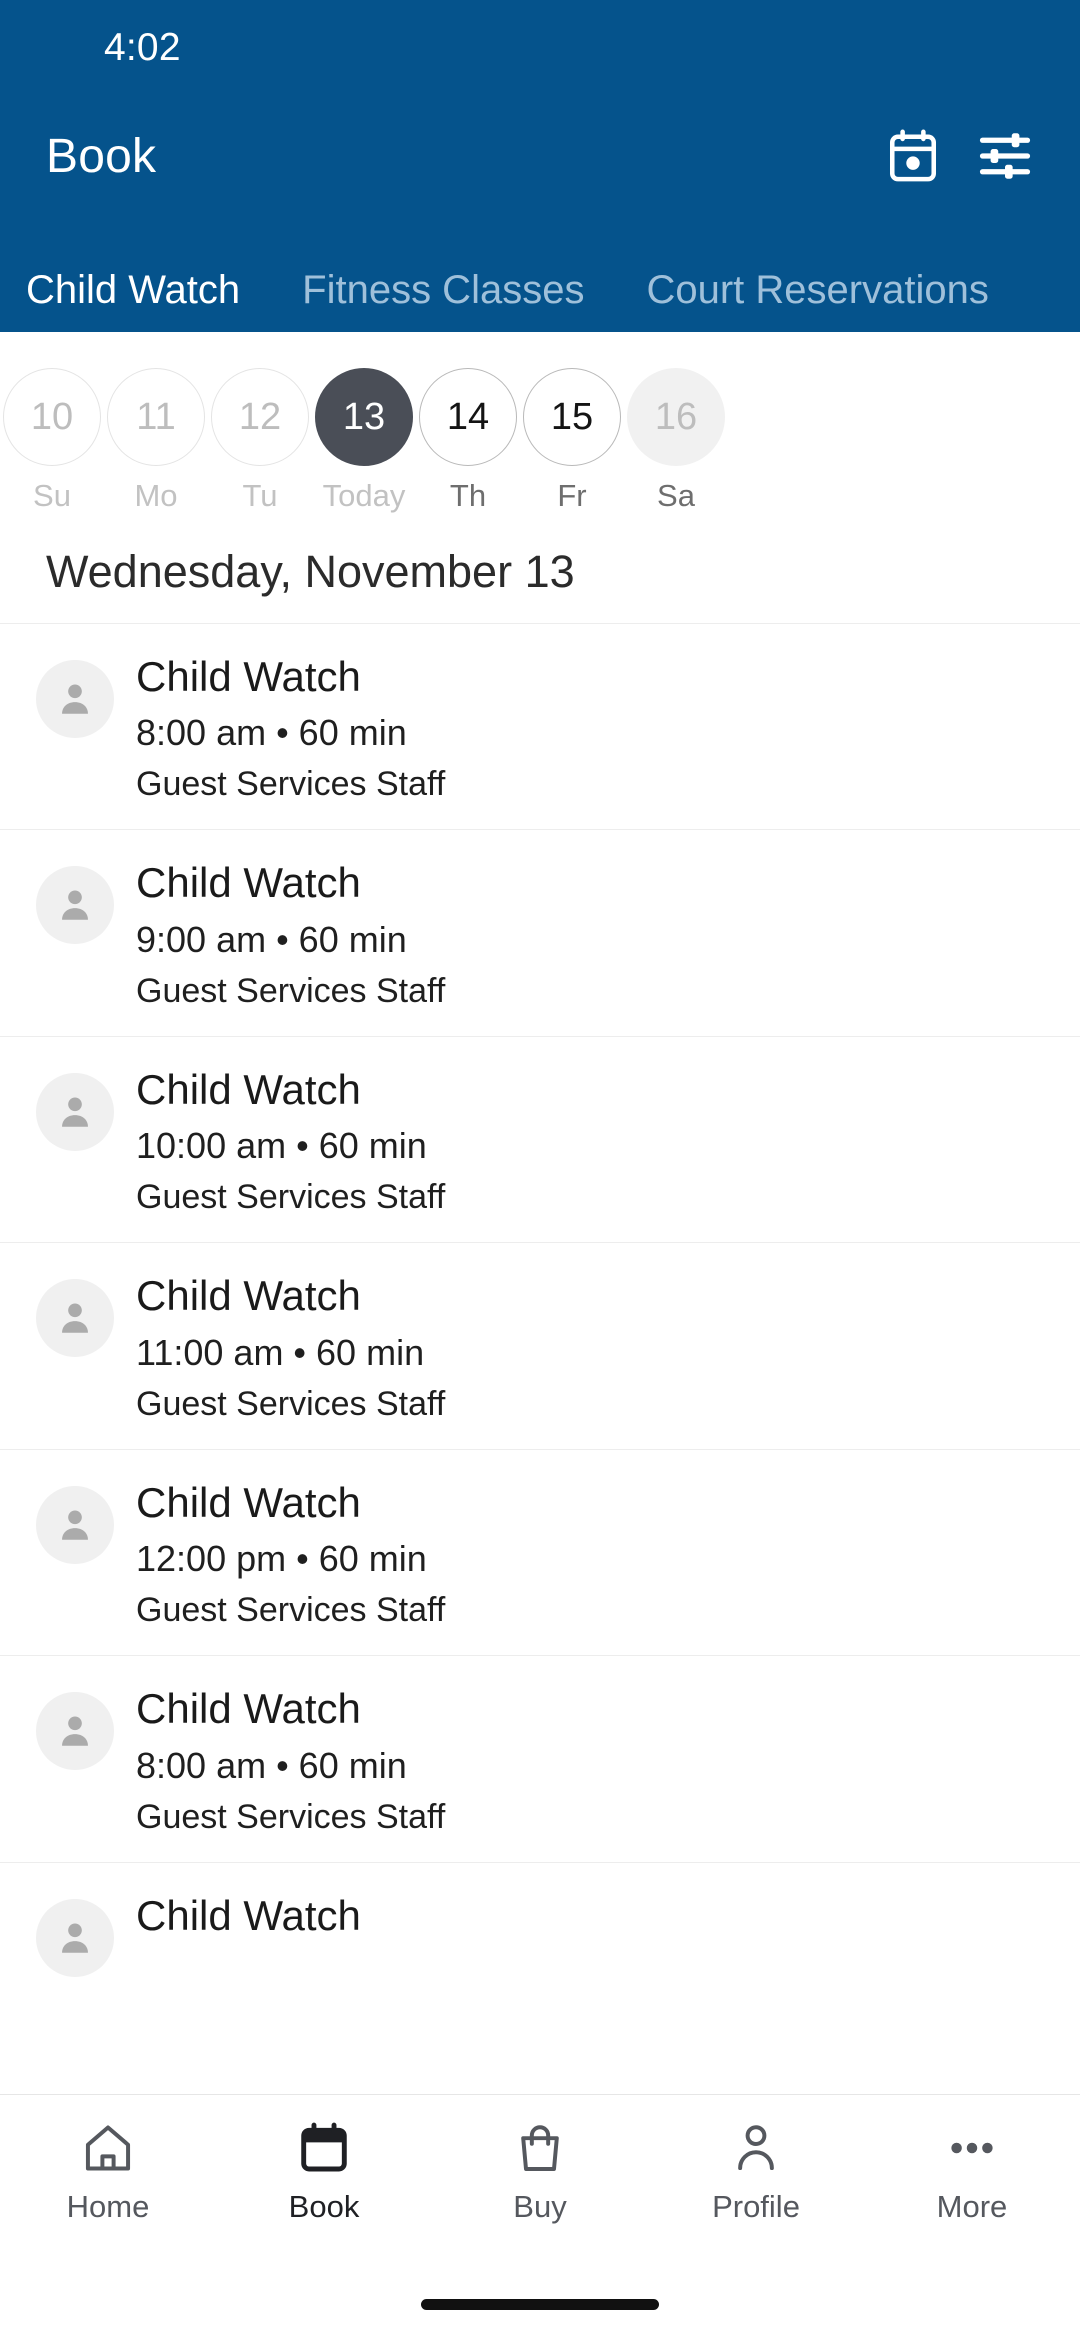 This screenshot has width=1080, height=2340. What do you see at coordinates (540, 2148) in the screenshot?
I see `bag-icon` at bounding box center [540, 2148].